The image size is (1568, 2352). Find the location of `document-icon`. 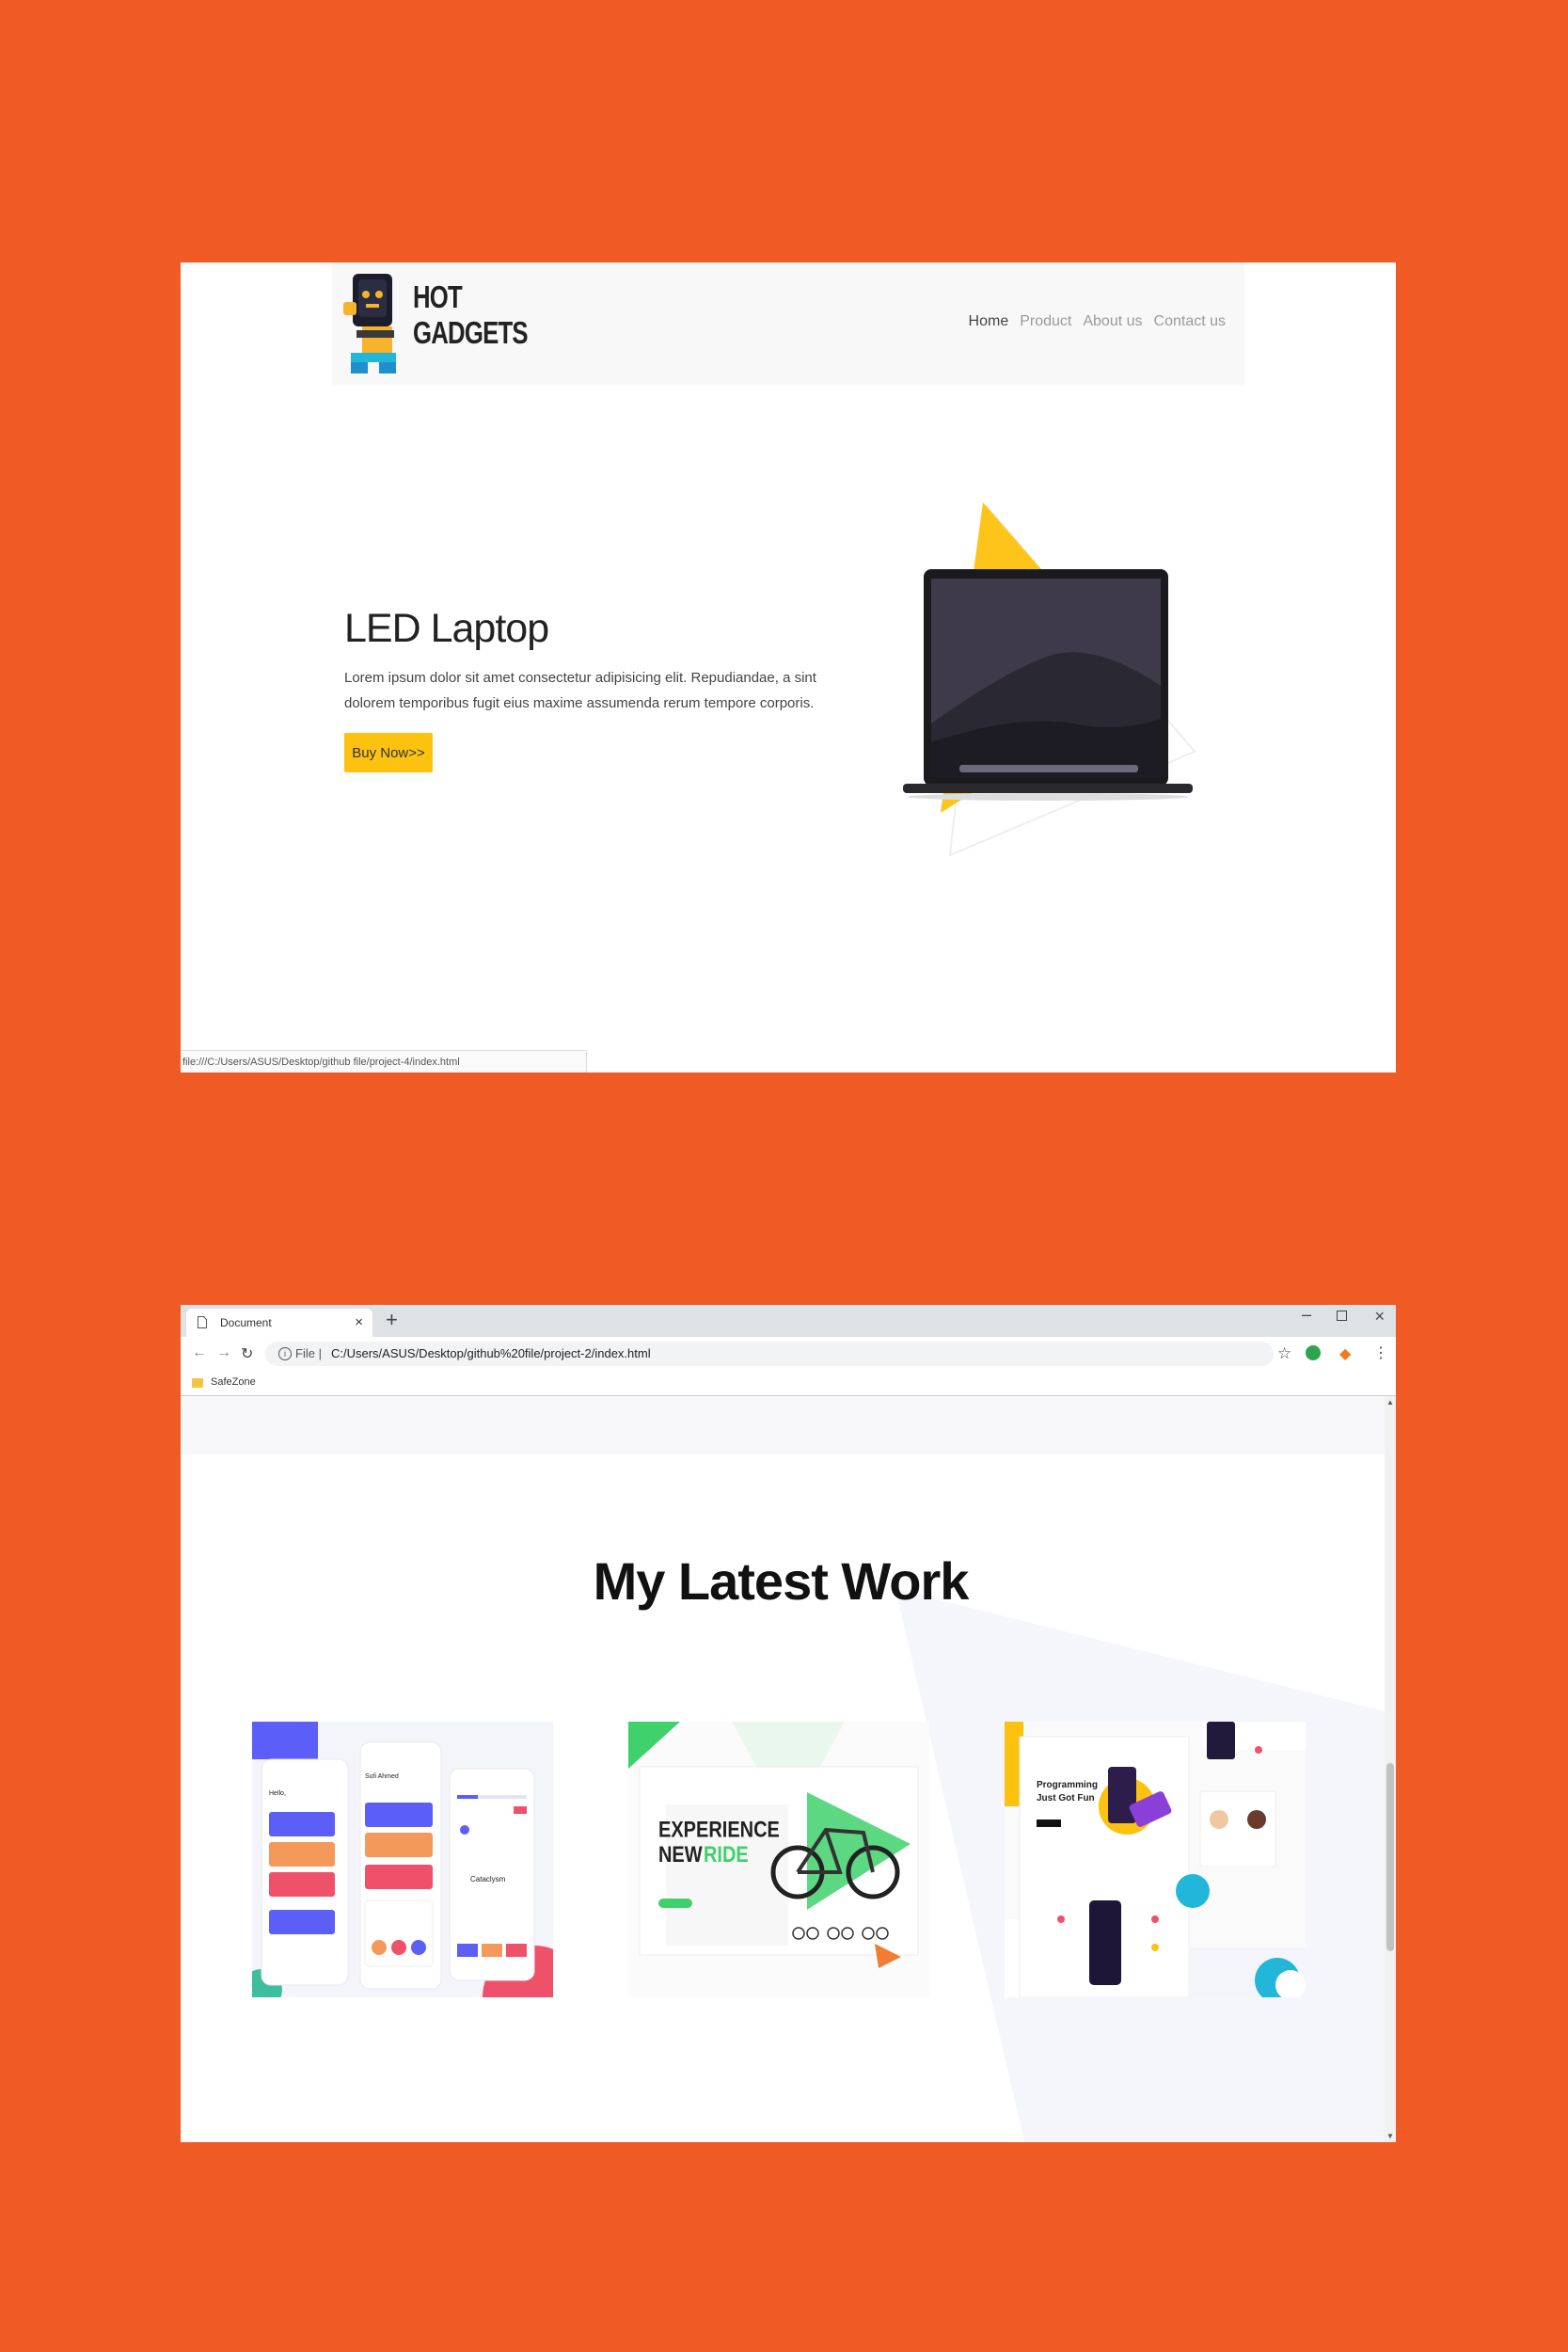

document-icon is located at coordinates (202, 1322).